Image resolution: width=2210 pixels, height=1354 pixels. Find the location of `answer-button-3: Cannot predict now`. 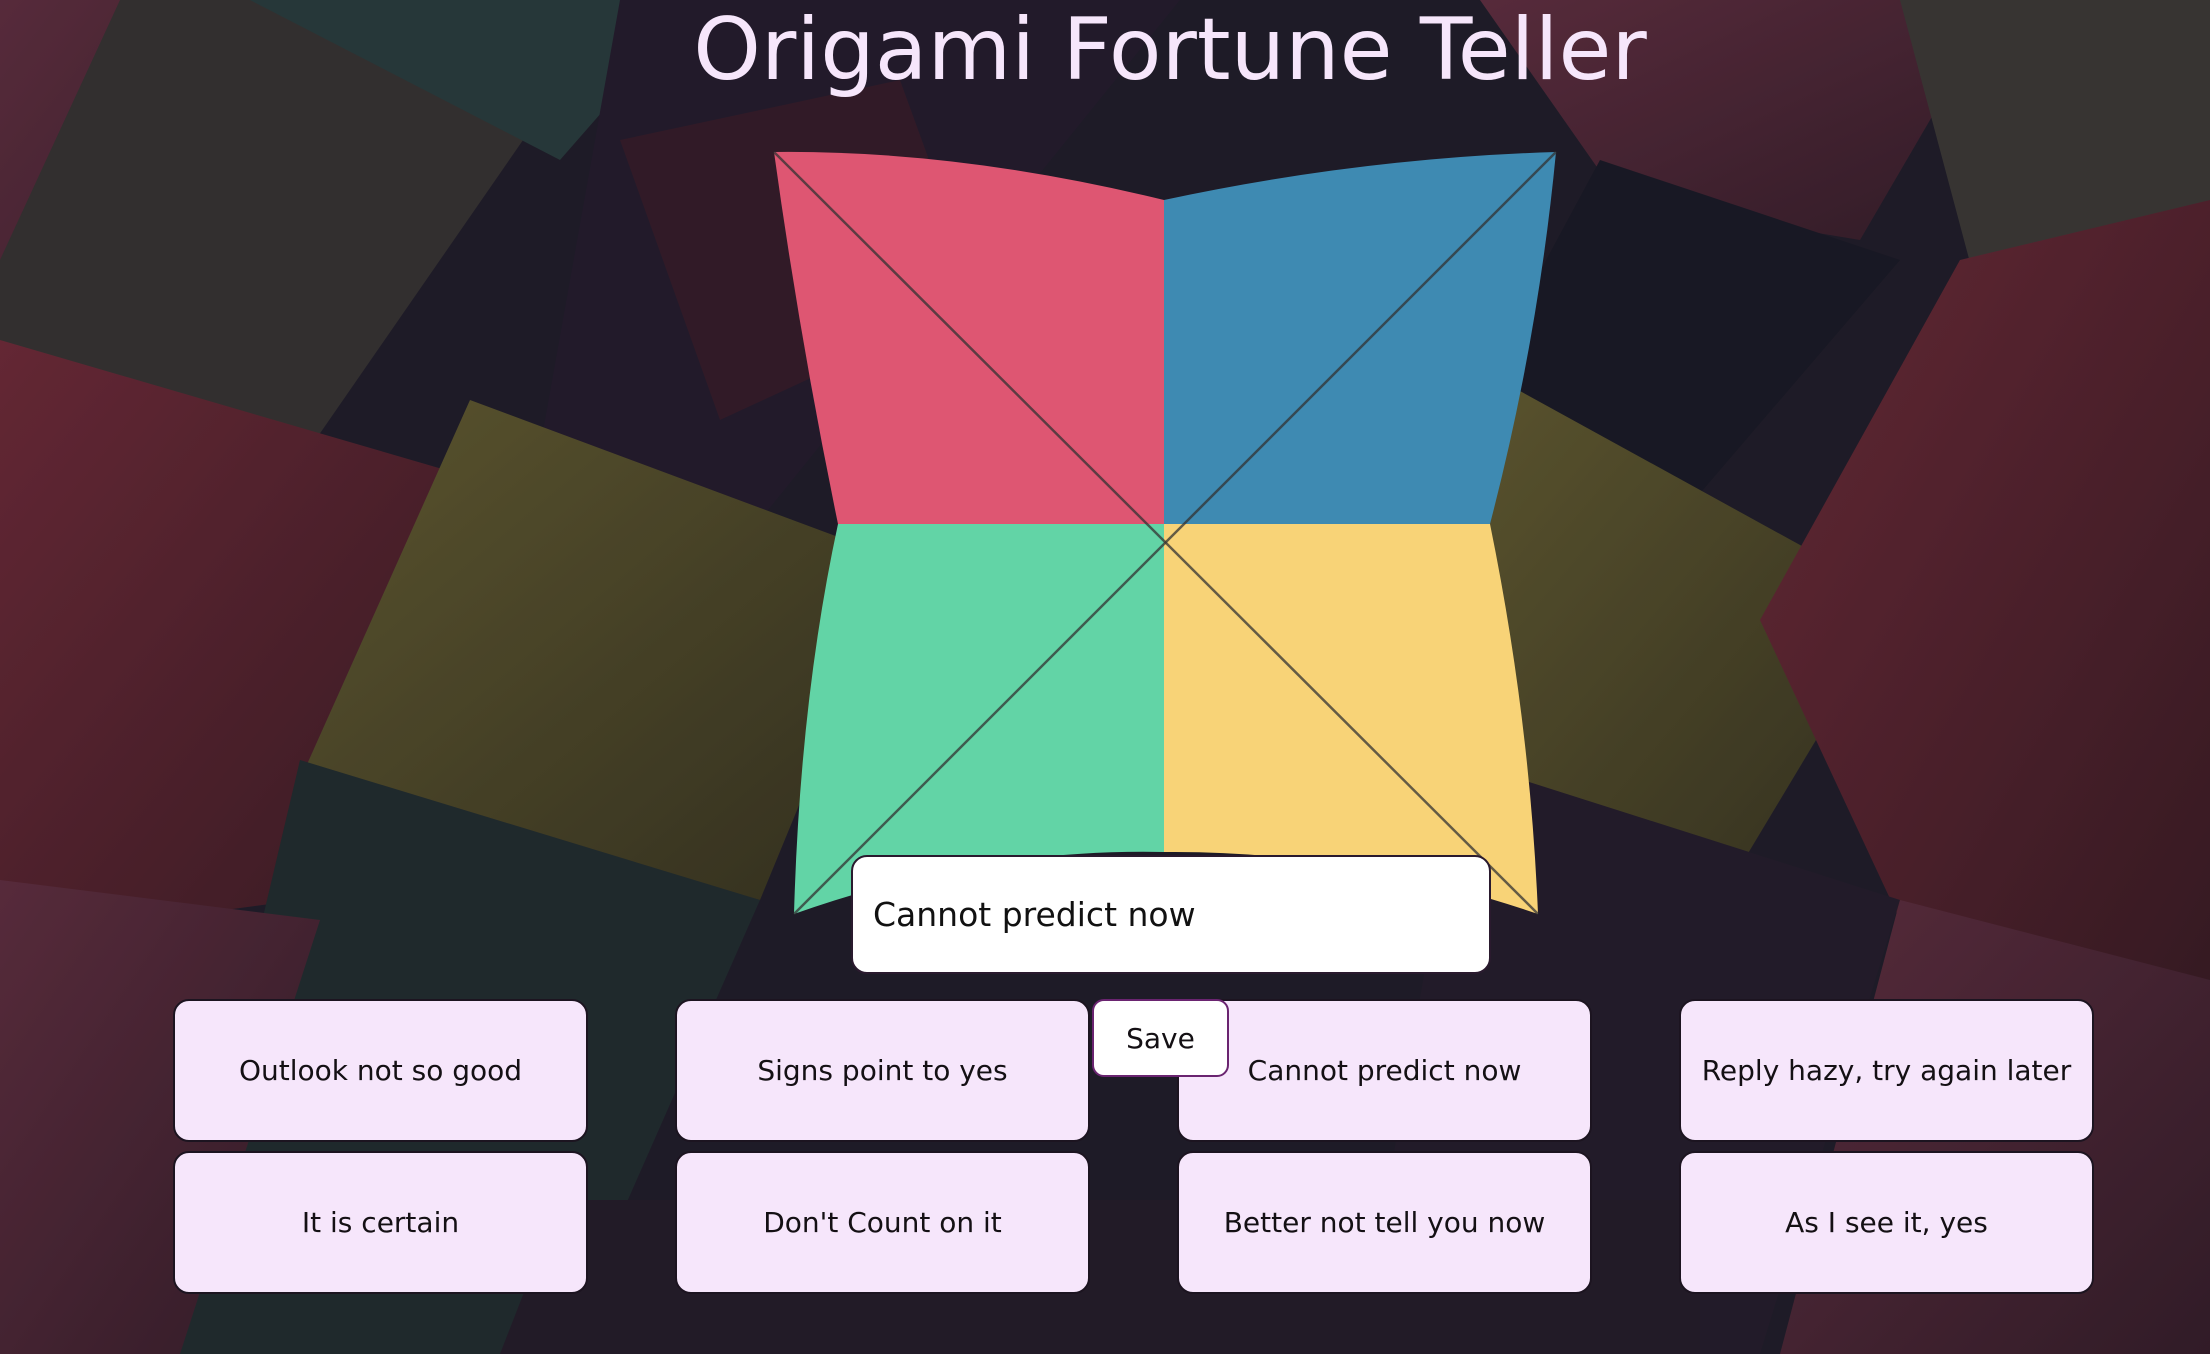

answer-button-3: Cannot predict now is located at coordinates (1384, 1070).